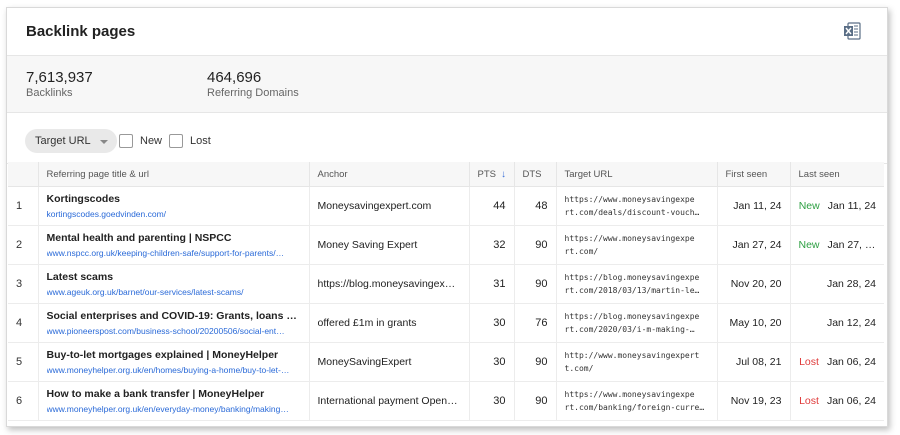 This screenshot has width=900, height=435. Describe the element at coordinates (852, 245) in the screenshot. I see `last-seen-date: Jan 27, 24` at that location.